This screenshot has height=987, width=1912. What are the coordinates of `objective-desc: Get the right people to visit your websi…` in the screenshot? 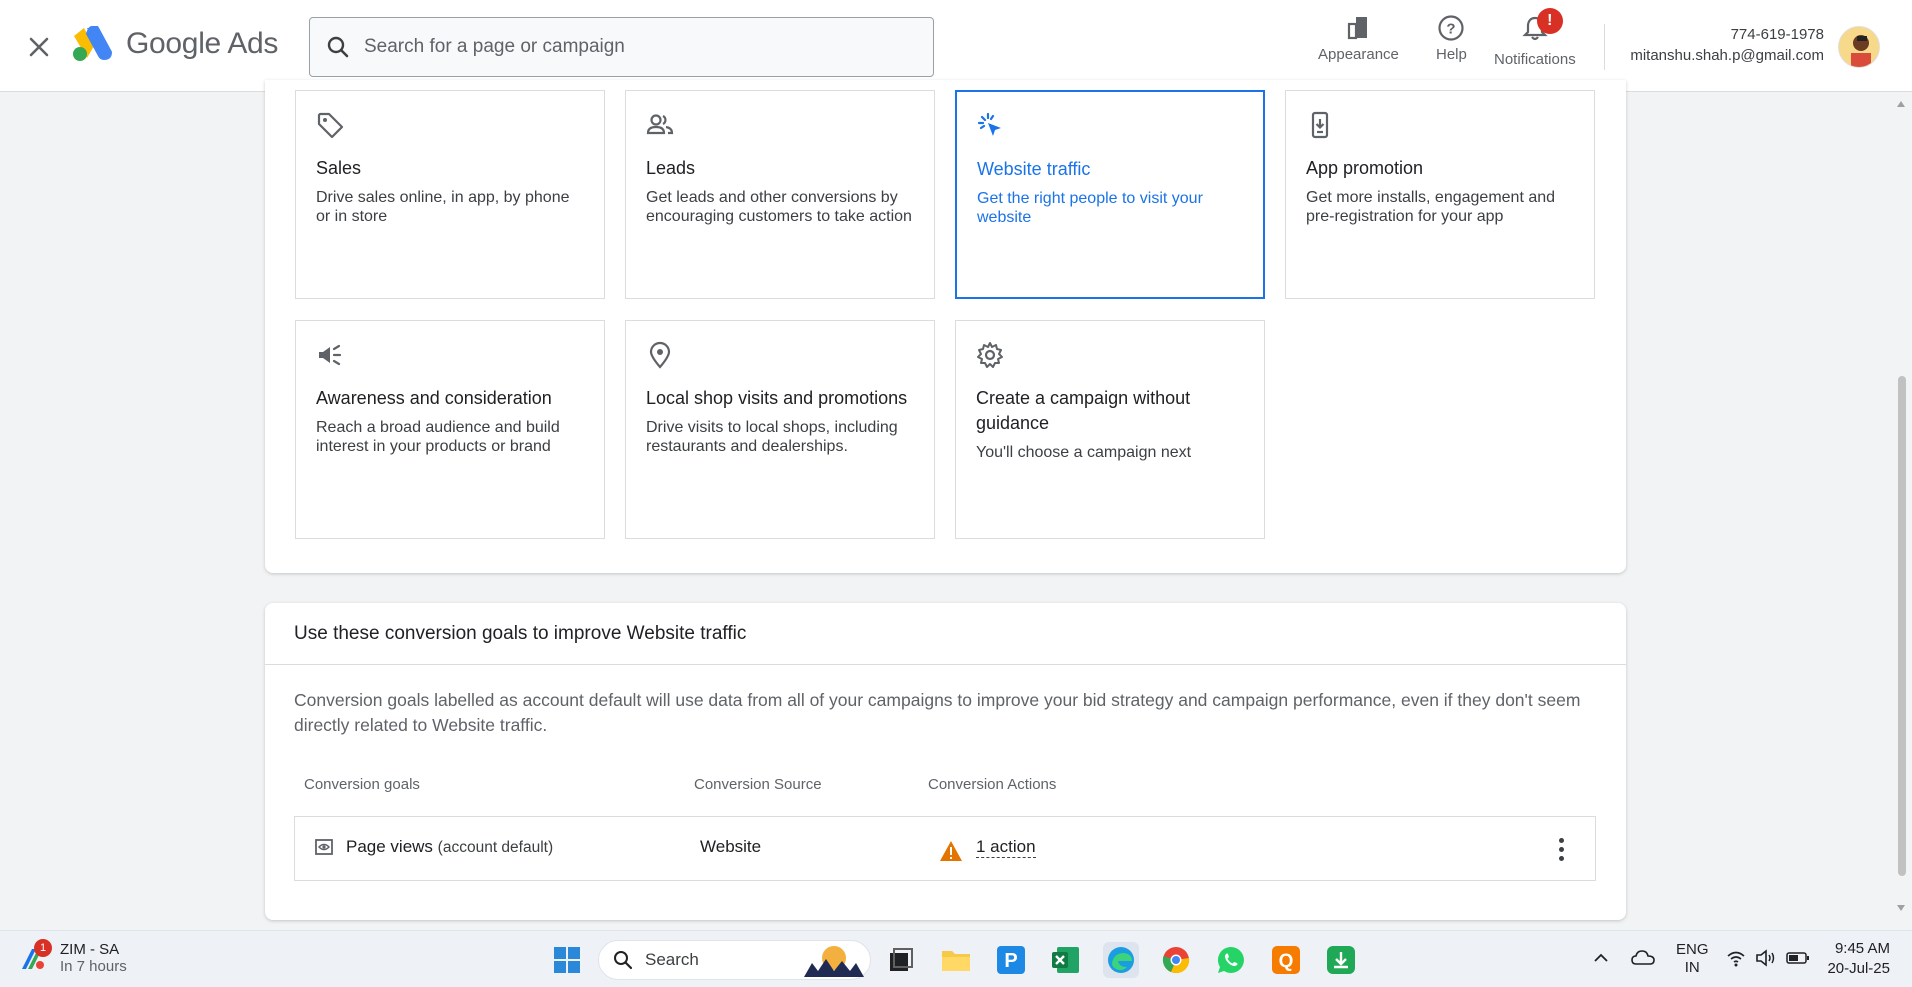 It's located at (1090, 208).